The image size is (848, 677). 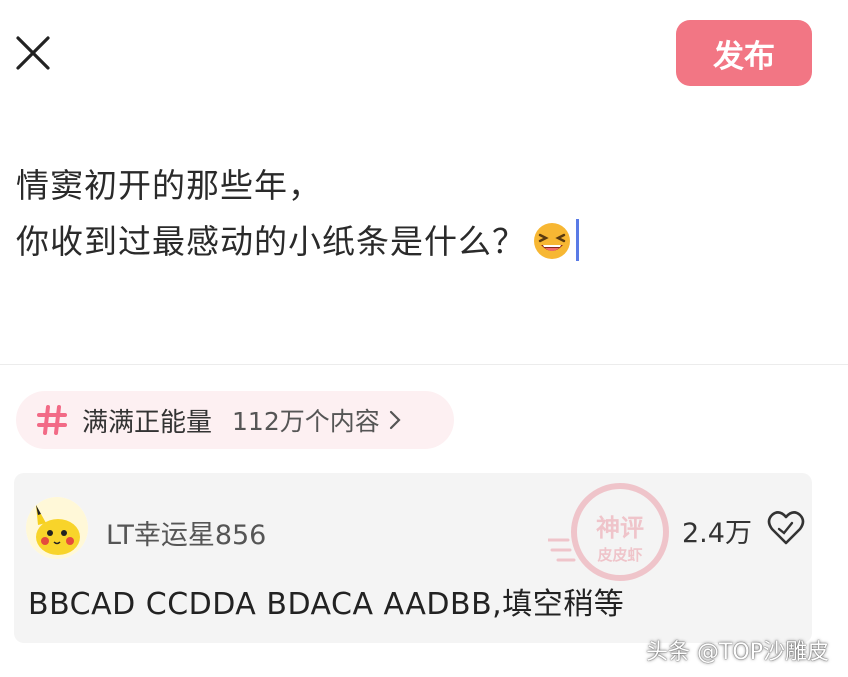 What do you see at coordinates (744, 53) in the screenshot?
I see `publish-button: 发布` at bounding box center [744, 53].